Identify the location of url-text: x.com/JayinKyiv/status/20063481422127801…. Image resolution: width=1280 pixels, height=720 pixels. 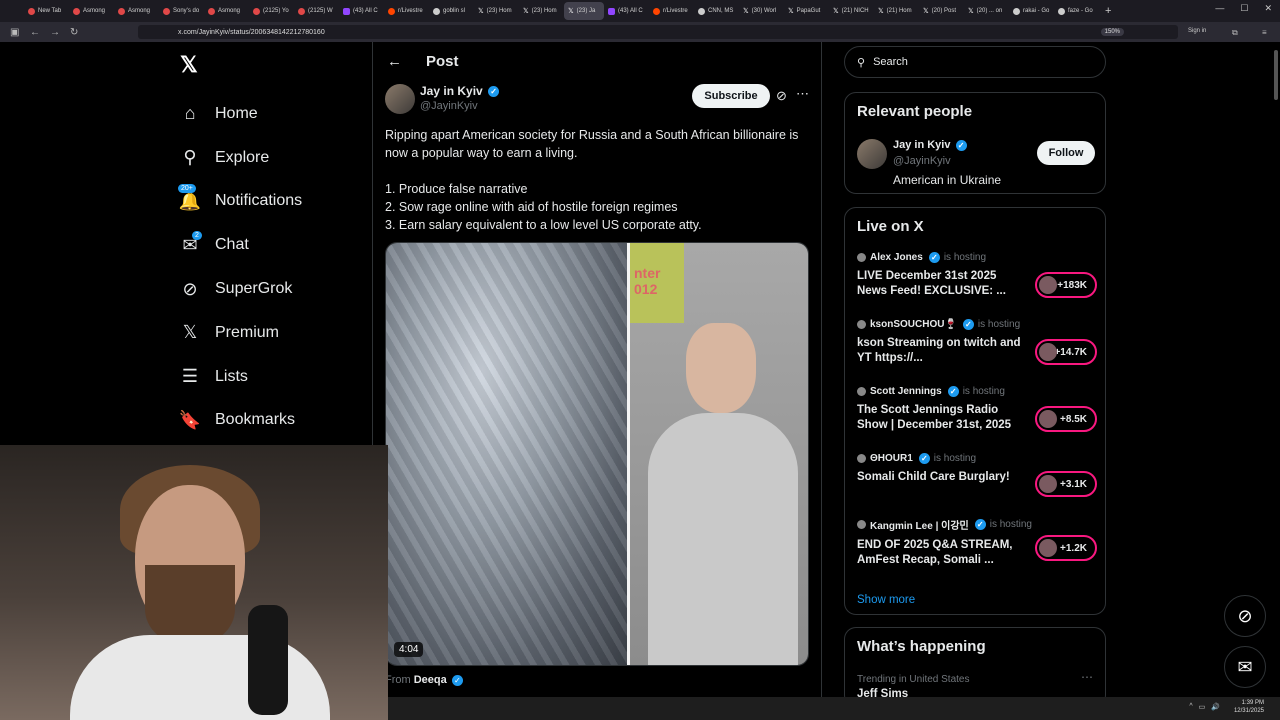
(251, 32).